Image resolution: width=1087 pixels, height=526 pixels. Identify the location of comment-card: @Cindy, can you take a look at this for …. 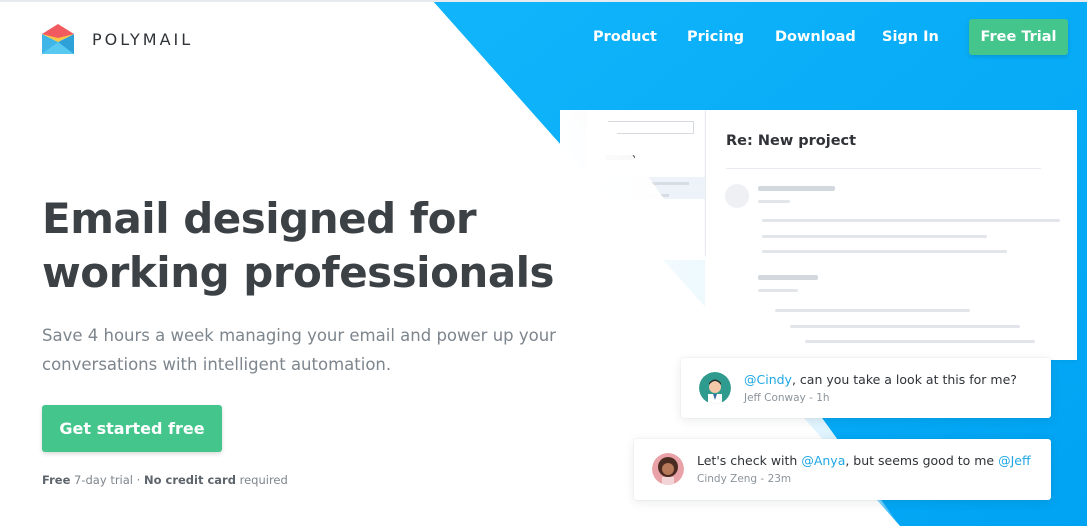
(866, 388).